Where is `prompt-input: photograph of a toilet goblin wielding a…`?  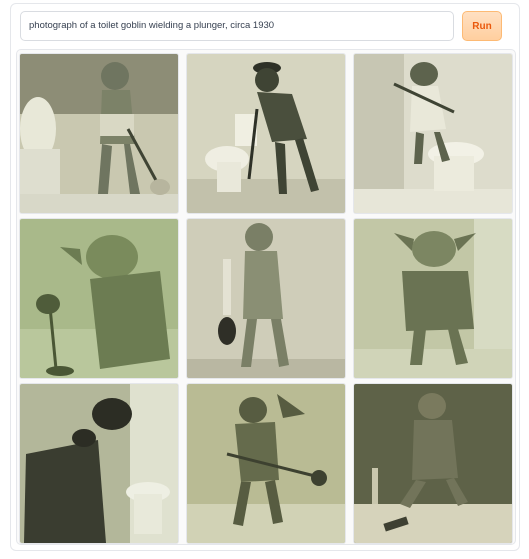
prompt-input: photograph of a toilet goblin wielding a… is located at coordinates (237, 26).